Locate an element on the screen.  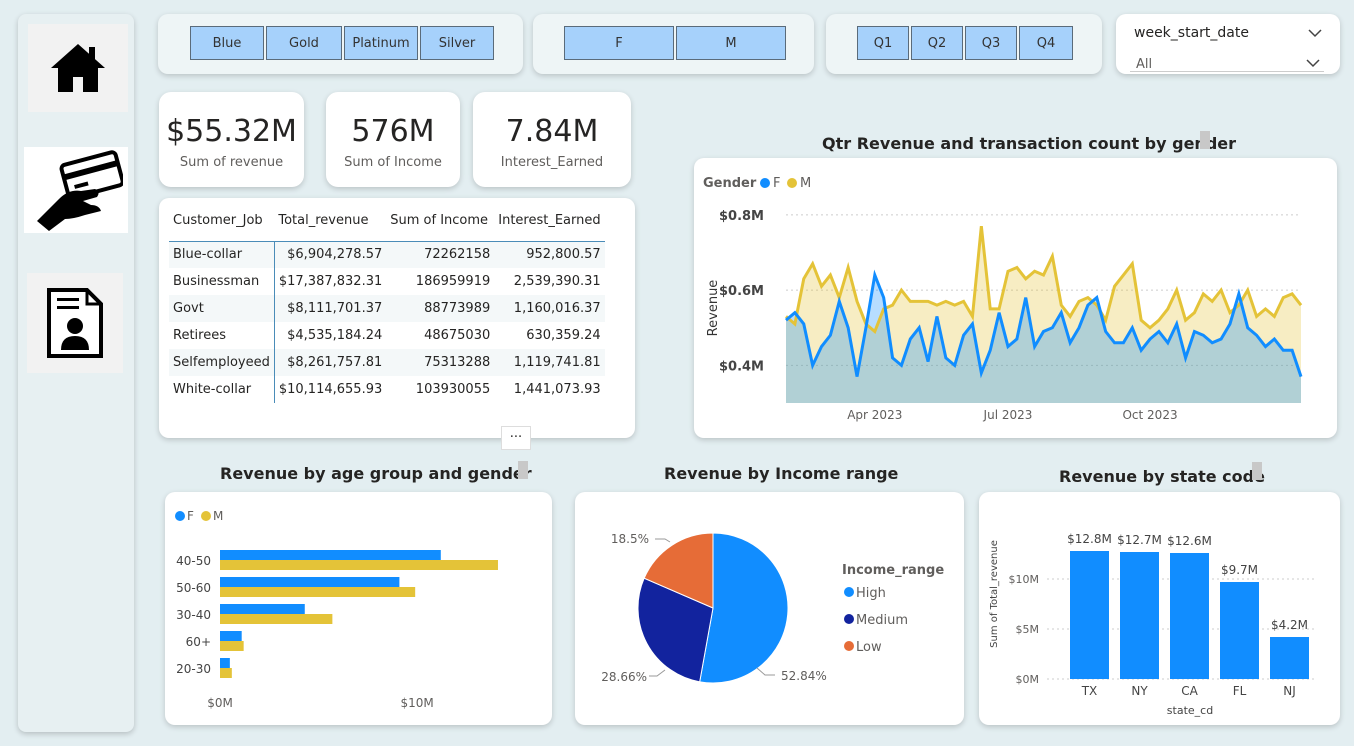
legend-marker is located at coordinates (849, 646).